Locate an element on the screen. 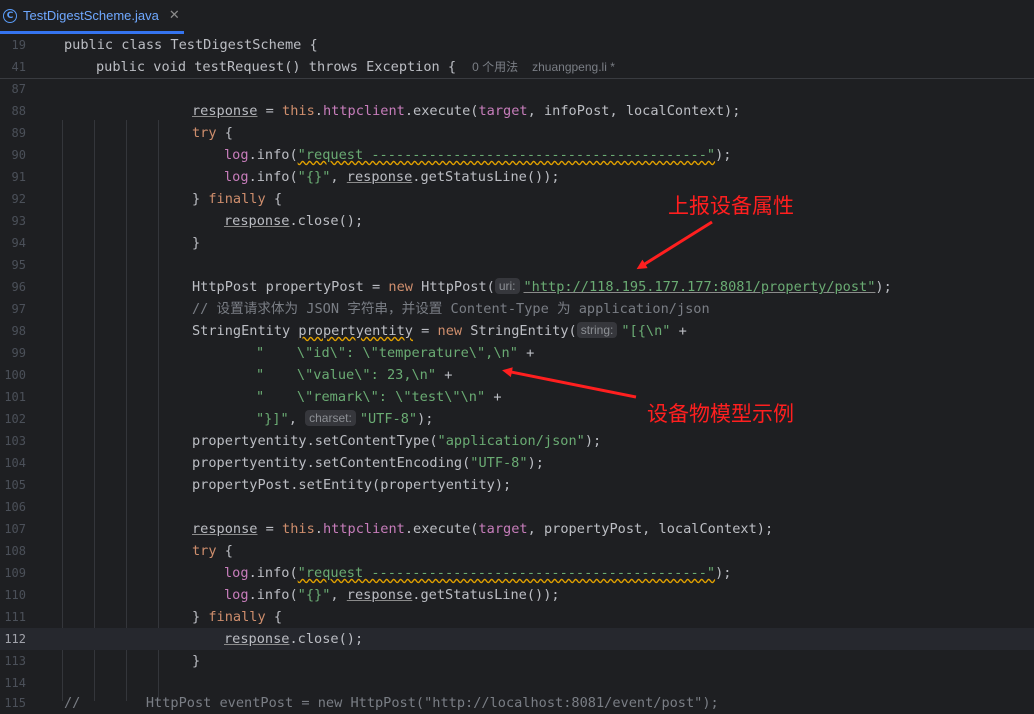  arrow-to-url is located at coordinates (674, 245).